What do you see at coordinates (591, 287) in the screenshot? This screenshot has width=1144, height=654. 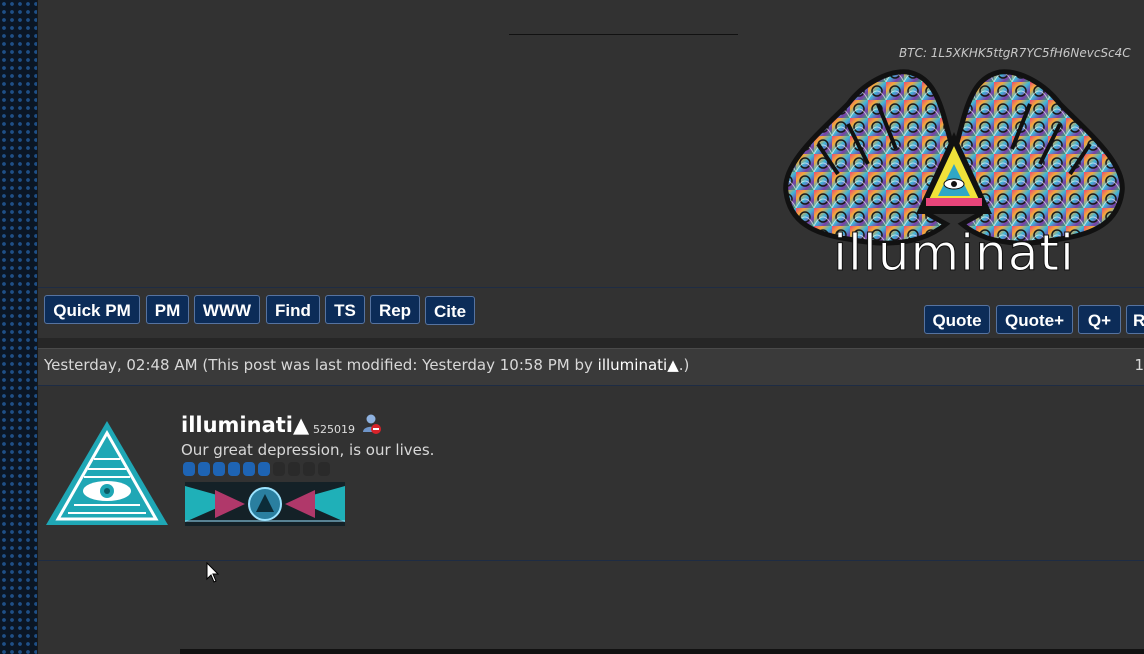 I see `signature-separator` at bounding box center [591, 287].